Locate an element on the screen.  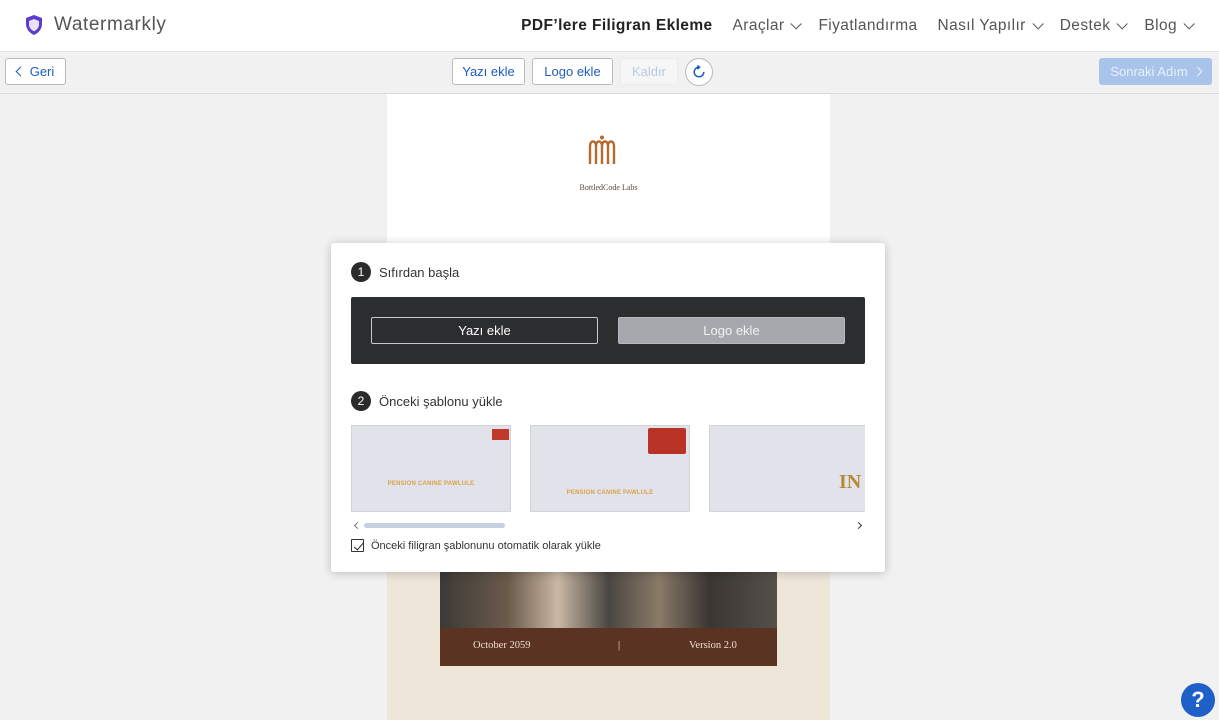
template-watermark-text: IN is located at coordinates (850, 482).